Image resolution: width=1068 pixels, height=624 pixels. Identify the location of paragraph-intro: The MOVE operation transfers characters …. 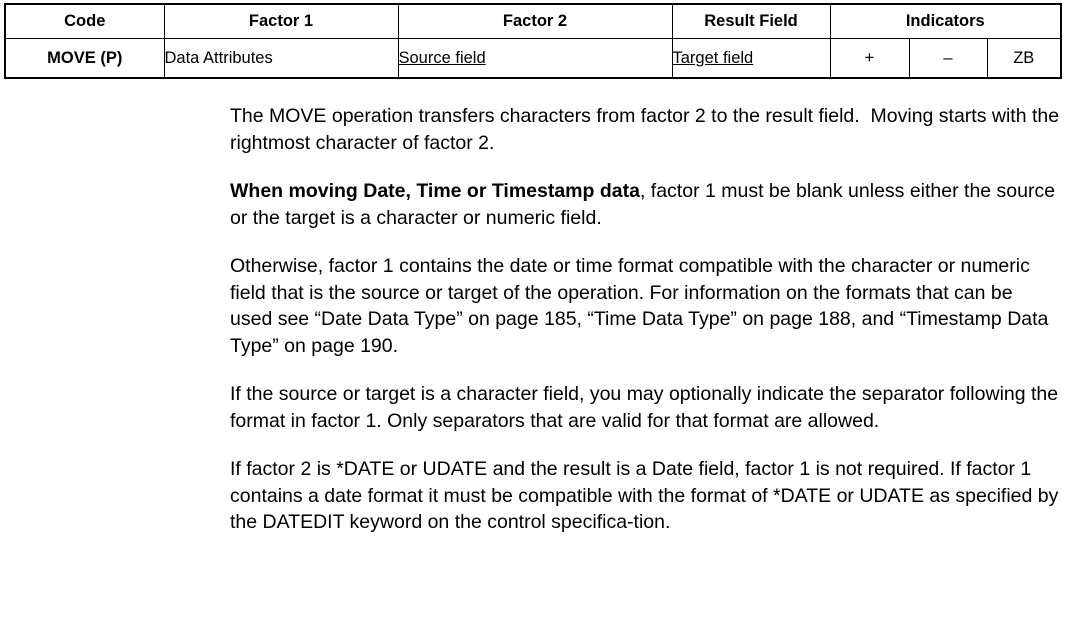
(645, 129).